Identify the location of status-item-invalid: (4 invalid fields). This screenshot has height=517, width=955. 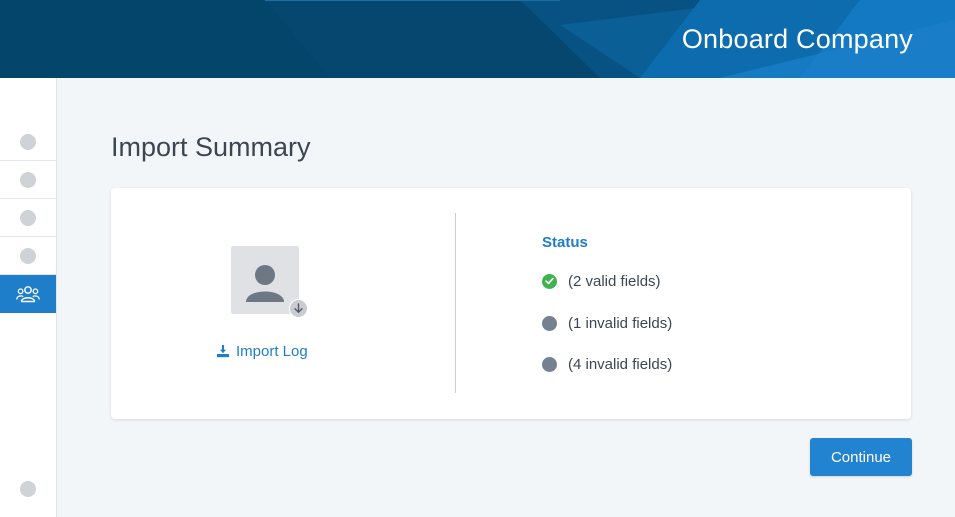
(607, 364).